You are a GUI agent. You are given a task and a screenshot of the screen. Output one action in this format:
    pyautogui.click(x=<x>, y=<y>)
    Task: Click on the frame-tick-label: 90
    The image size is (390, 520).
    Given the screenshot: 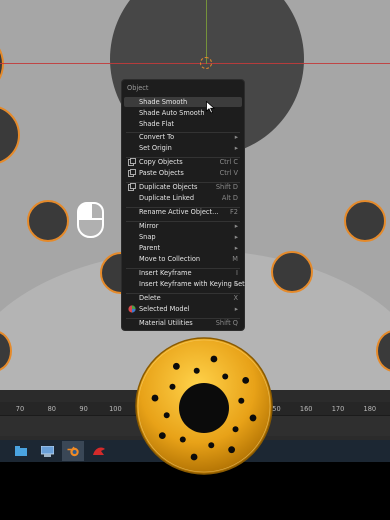 What is the action you would take?
    pyautogui.click(x=83, y=409)
    